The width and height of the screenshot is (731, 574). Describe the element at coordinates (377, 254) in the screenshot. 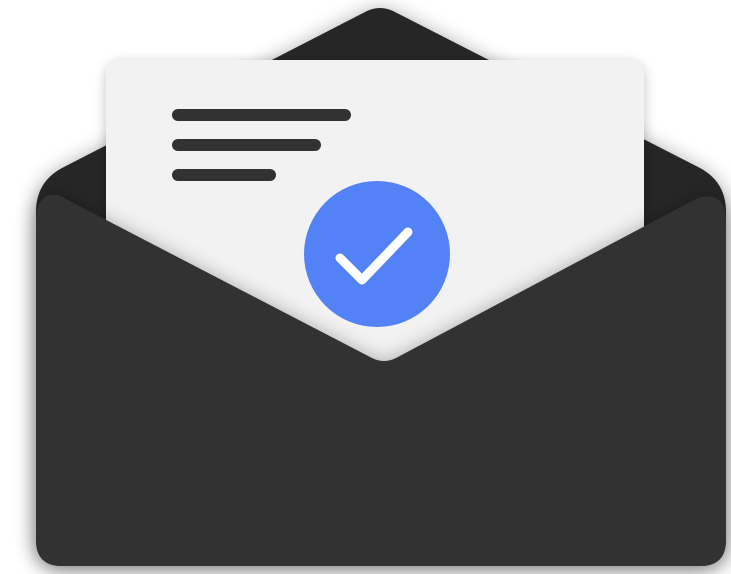

I see `check-badge-icon` at that location.